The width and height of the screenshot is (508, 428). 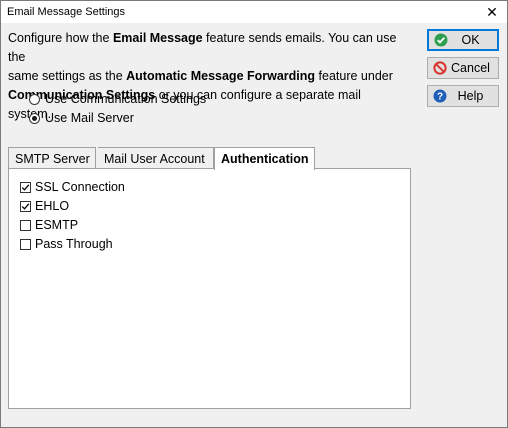 I want to click on radio-label: Use Communication Settings, so click(x=126, y=99).